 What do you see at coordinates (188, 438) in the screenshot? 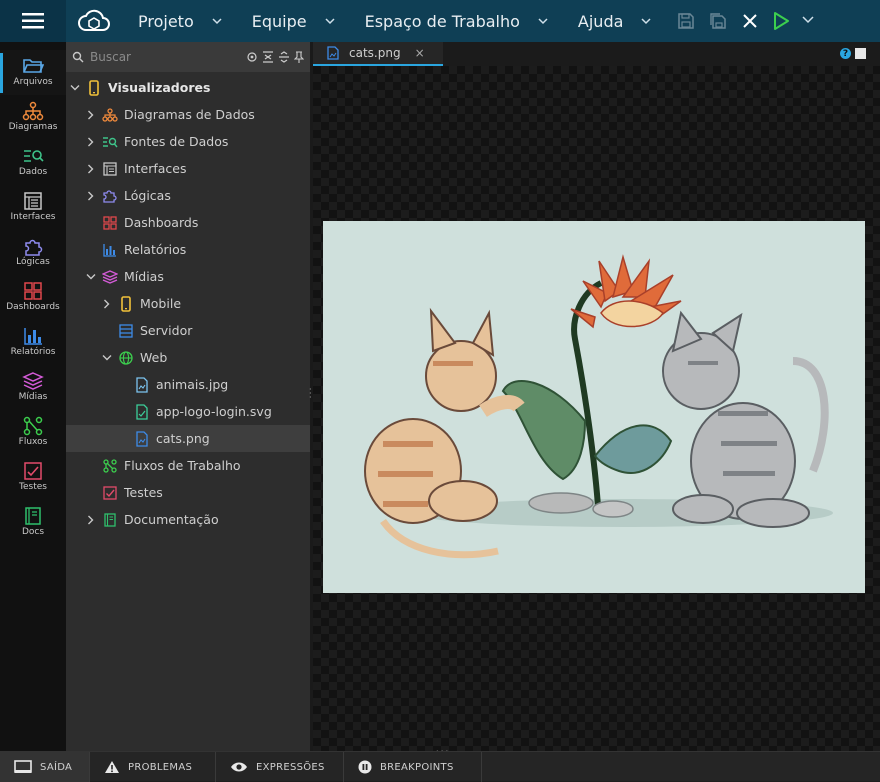
I see `tree-item-cats-png: cats.png` at bounding box center [188, 438].